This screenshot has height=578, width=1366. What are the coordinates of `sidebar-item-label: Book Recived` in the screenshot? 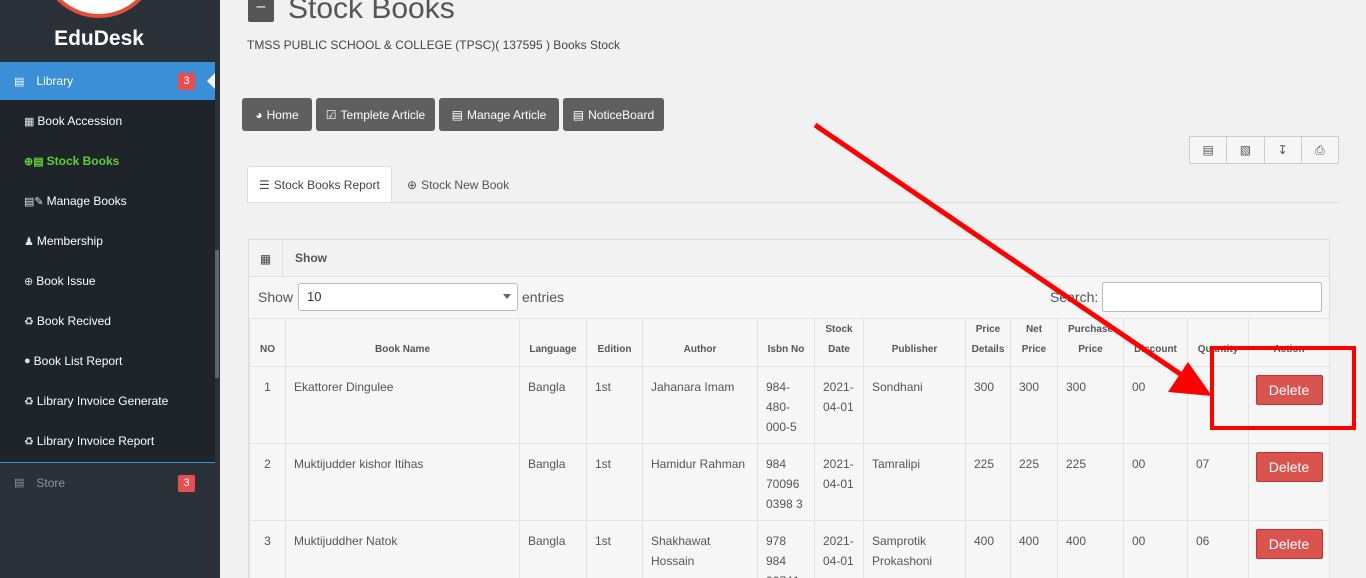 It's located at (73, 321).